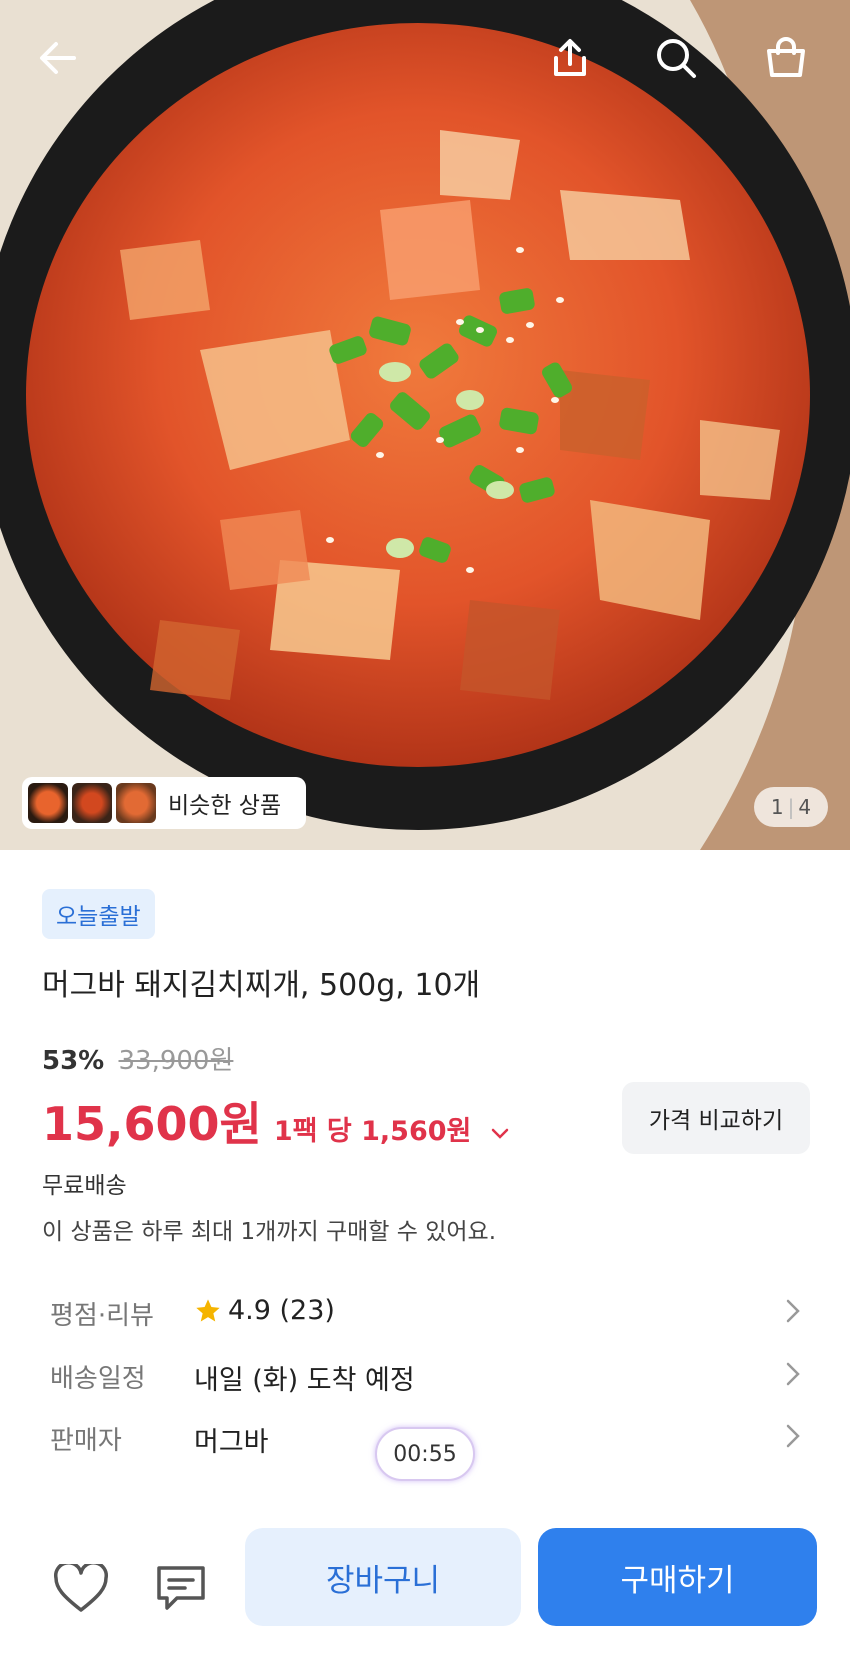 This screenshot has height=1667, width=850. I want to click on rating-review-row: 평점·리뷰 4.9 (23), so click(425, 1310).